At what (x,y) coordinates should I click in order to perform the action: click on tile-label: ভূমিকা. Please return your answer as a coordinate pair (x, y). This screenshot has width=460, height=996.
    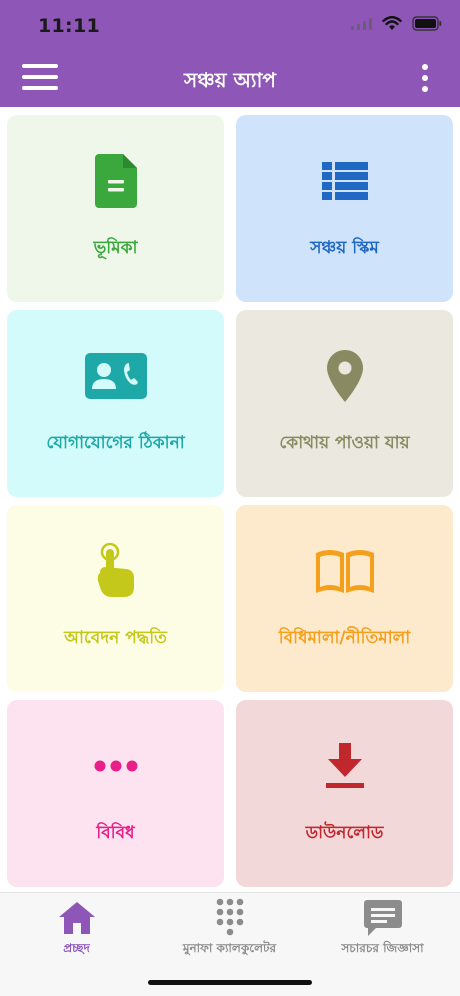
    Looking at the image, I should click on (115, 248).